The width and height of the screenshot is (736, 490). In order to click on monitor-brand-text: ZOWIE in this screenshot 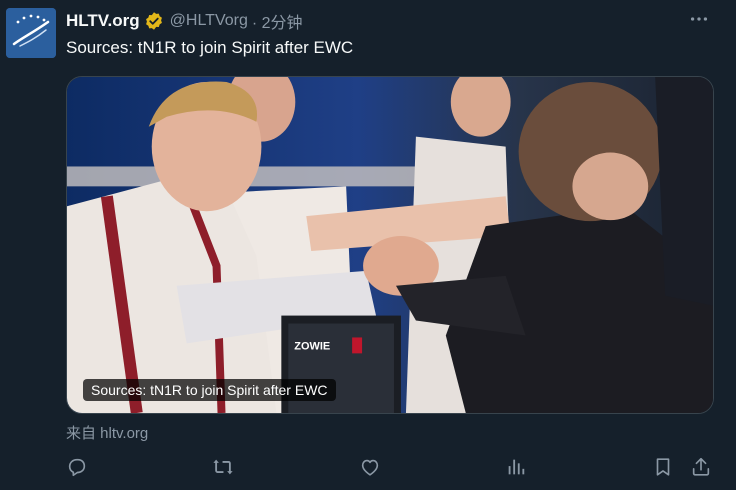, I will do `click(312, 346)`.